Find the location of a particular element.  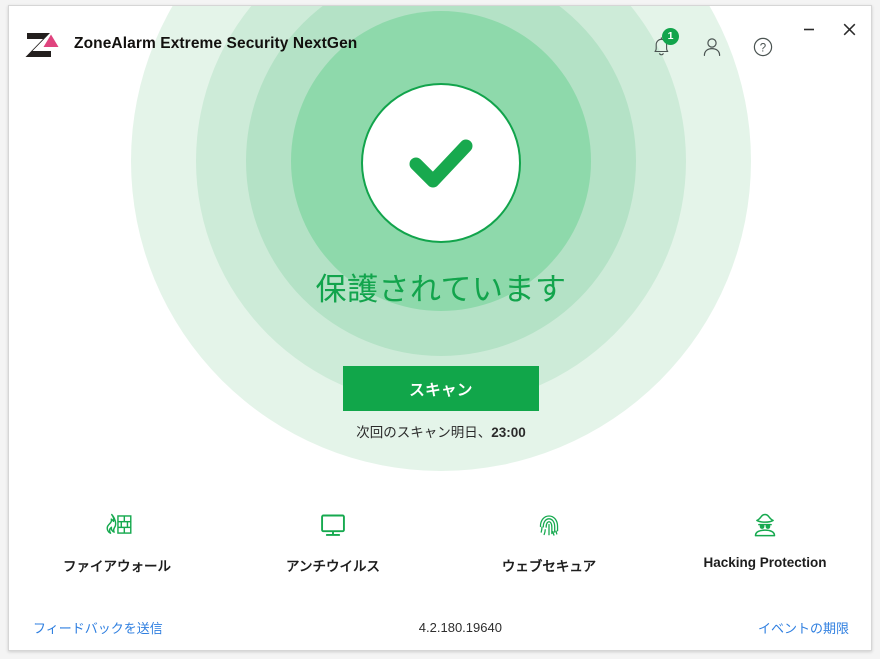

notifications-button: 1 is located at coordinates (663, 44).